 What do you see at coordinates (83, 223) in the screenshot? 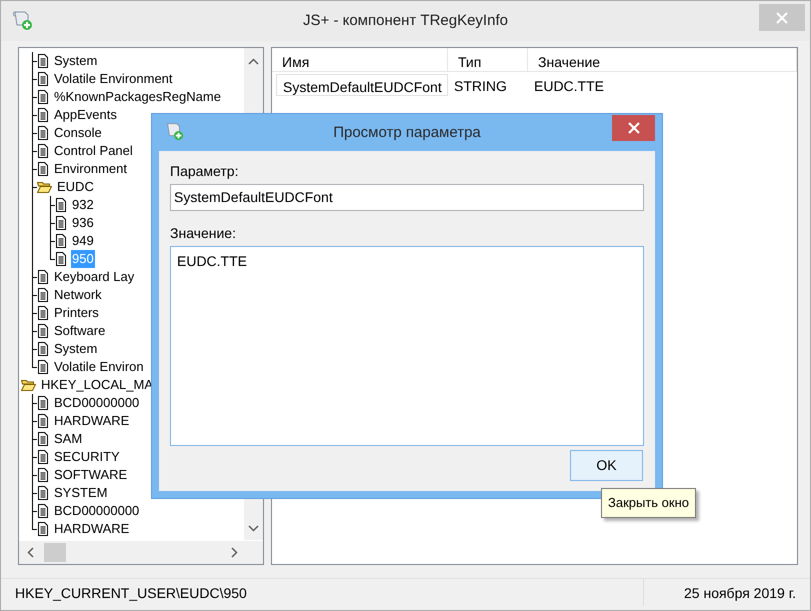
I see `tree-item: 936` at bounding box center [83, 223].